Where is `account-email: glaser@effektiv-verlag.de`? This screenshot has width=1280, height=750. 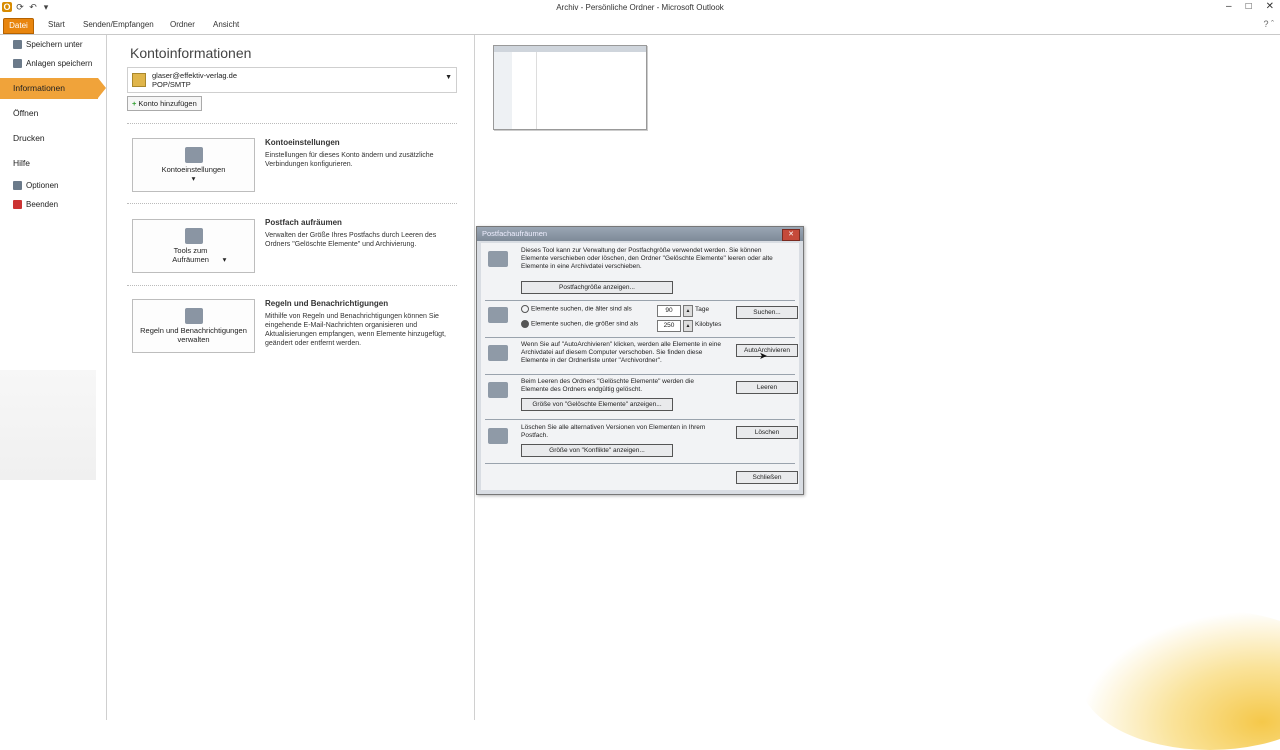
account-email: glaser@effektiv-verlag.de is located at coordinates (195, 75).